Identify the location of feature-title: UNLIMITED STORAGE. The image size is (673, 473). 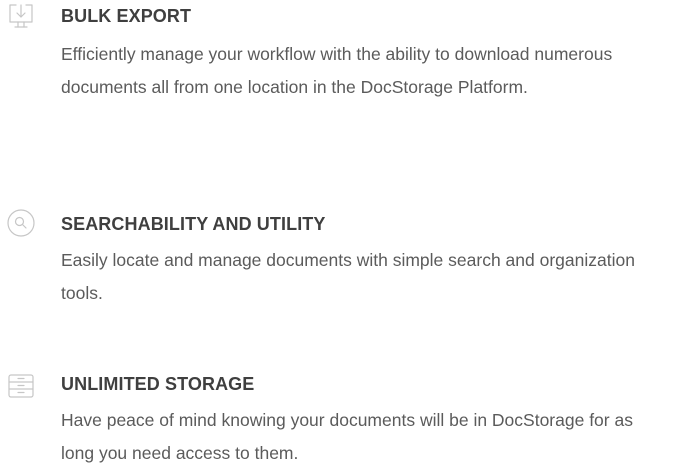
(158, 384).